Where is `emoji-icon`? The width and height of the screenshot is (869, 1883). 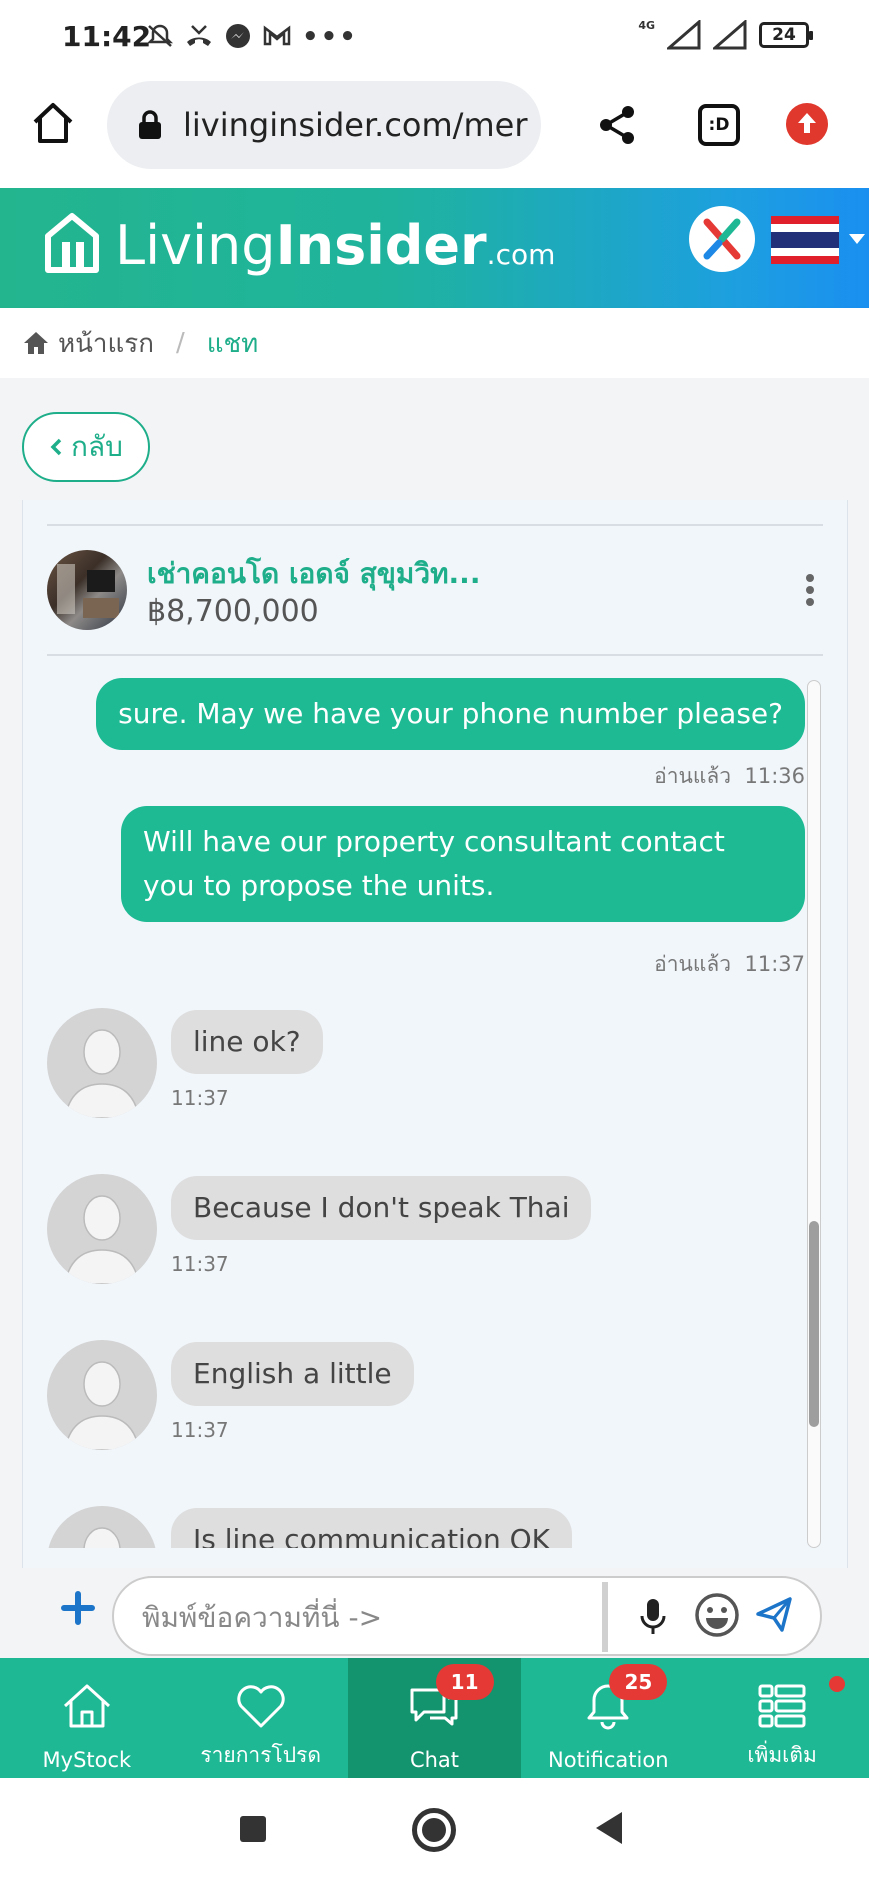
emoji-icon is located at coordinates (717, 1615).